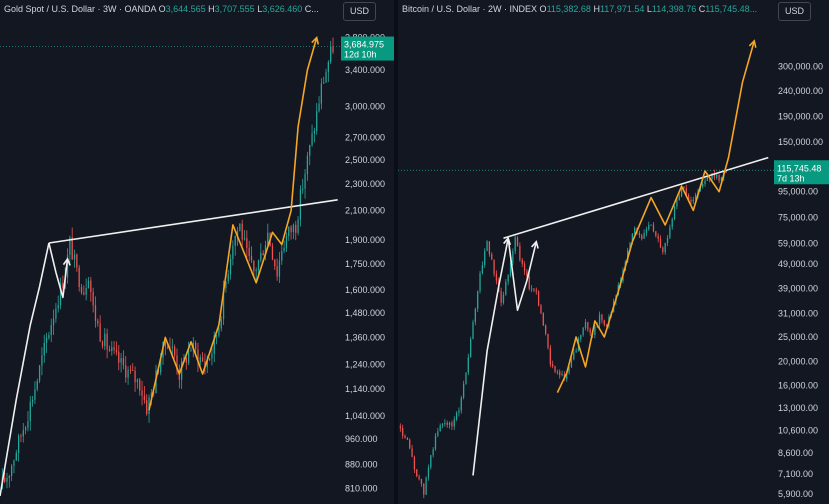 The image size is (829, 504). What do you see at coordinates (185, 9) in the screenshot?
I see `open-value: 3,644.565` at bounding box center [185, 9].